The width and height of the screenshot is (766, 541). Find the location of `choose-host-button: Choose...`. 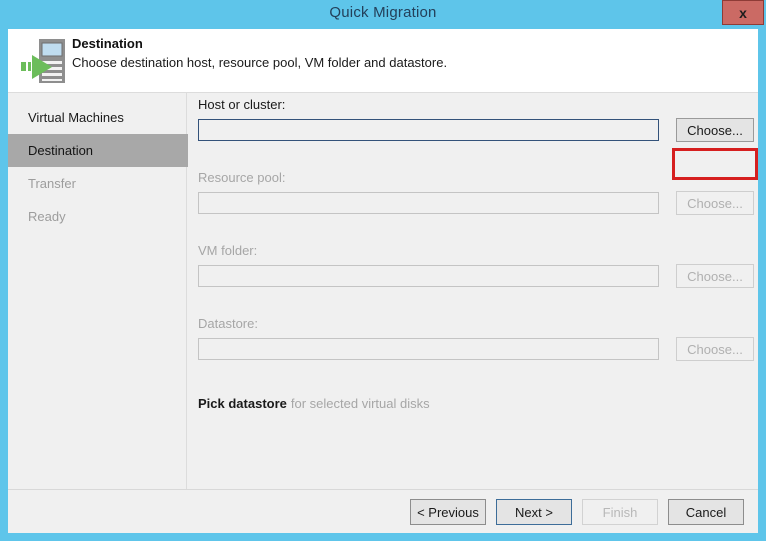

choose-host-button: Choose... is located at coordinates (715, 130).